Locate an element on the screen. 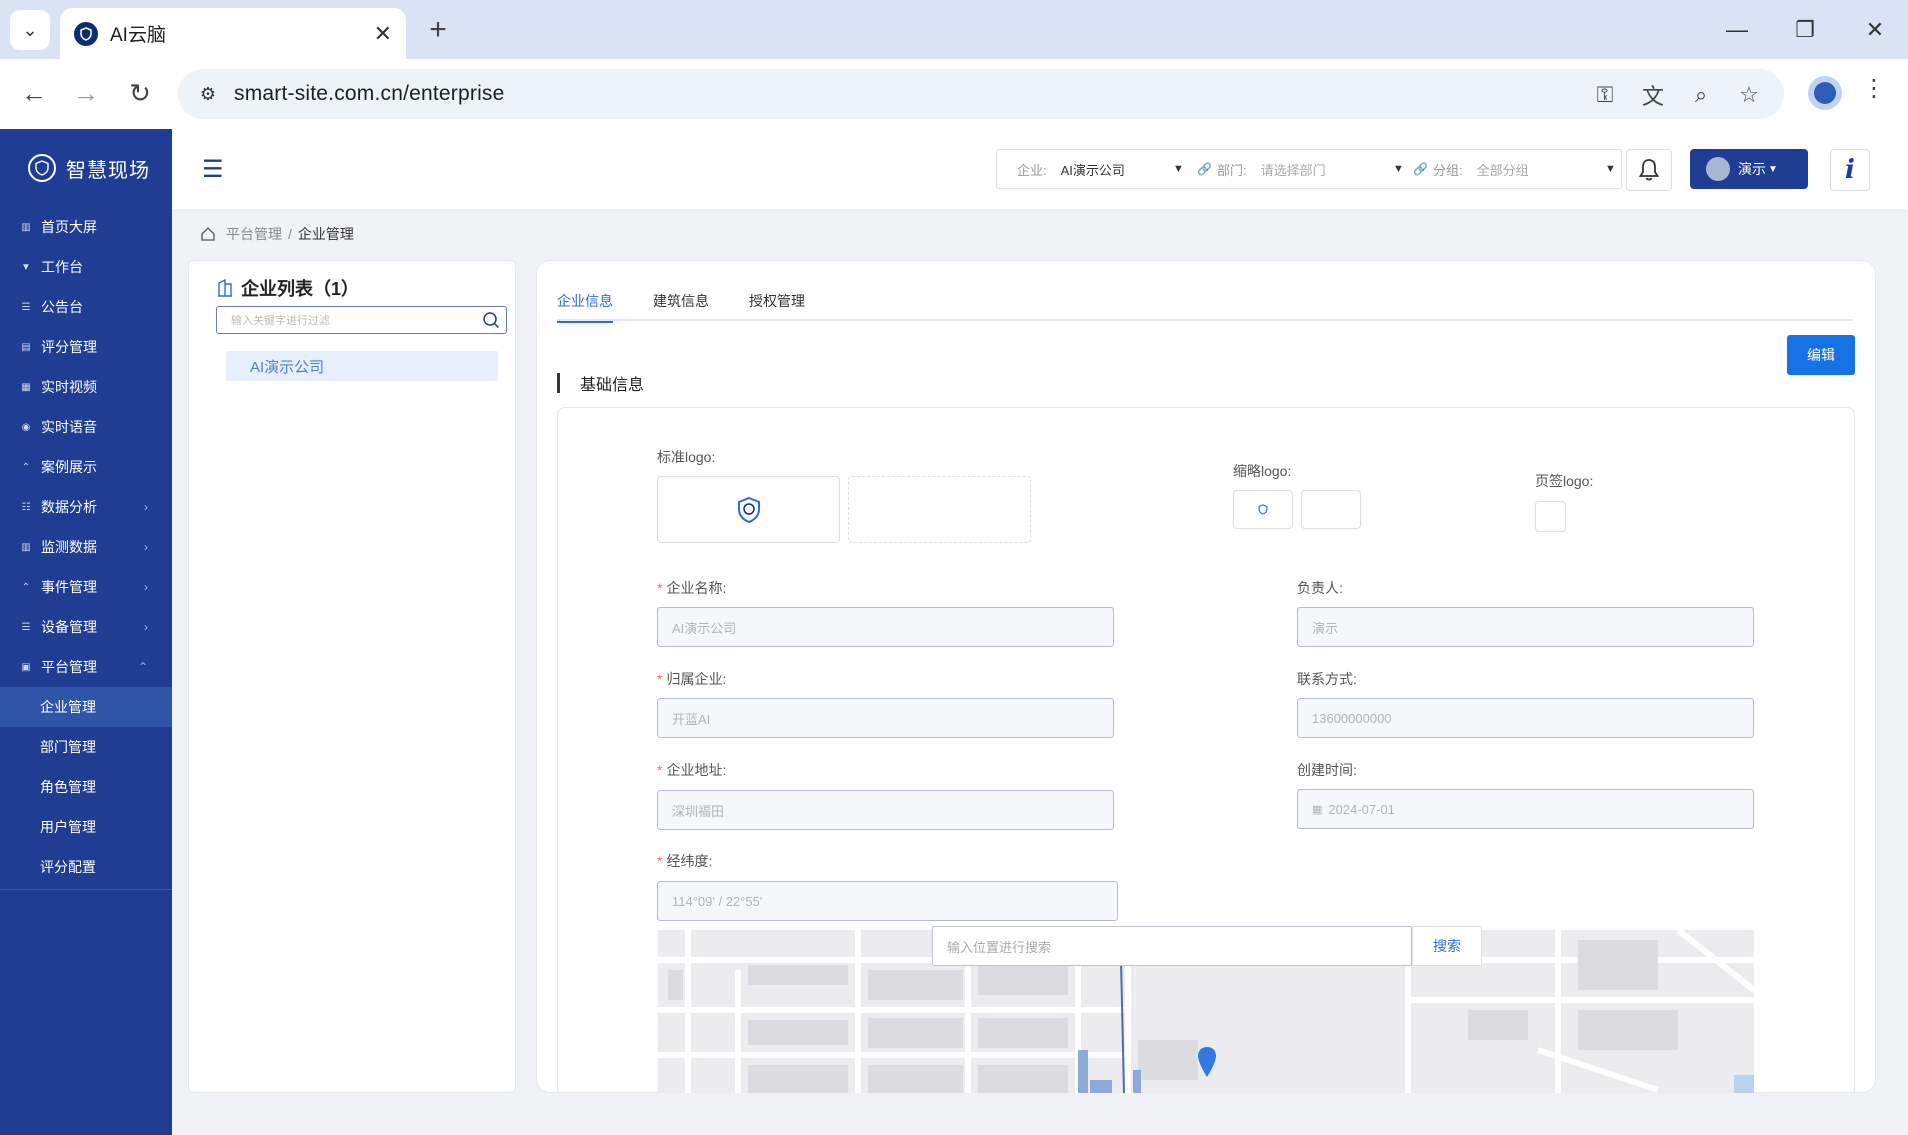  caret-down-icon: ▼ is located at coordinates (1178, 169).